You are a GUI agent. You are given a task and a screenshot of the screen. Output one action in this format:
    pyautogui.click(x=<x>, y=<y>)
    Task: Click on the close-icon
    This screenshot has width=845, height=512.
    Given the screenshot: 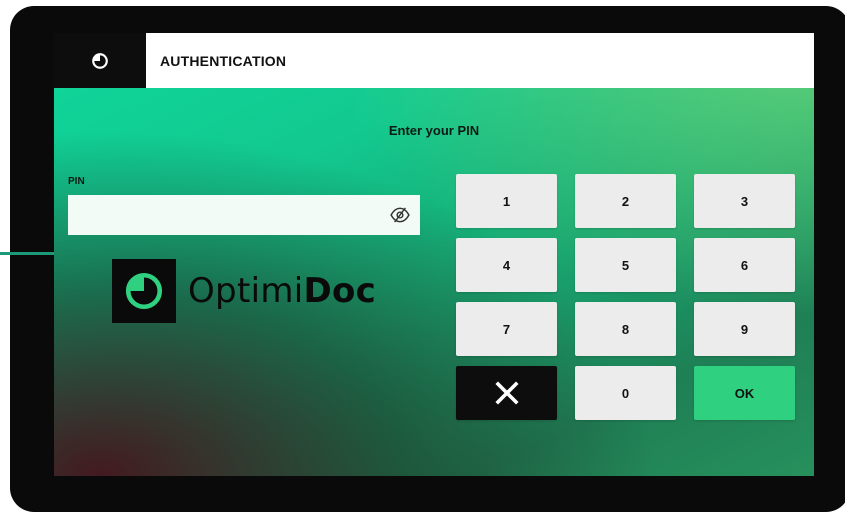 What is the action you would take?
    pyautogui.click(x=506, y=393)
    